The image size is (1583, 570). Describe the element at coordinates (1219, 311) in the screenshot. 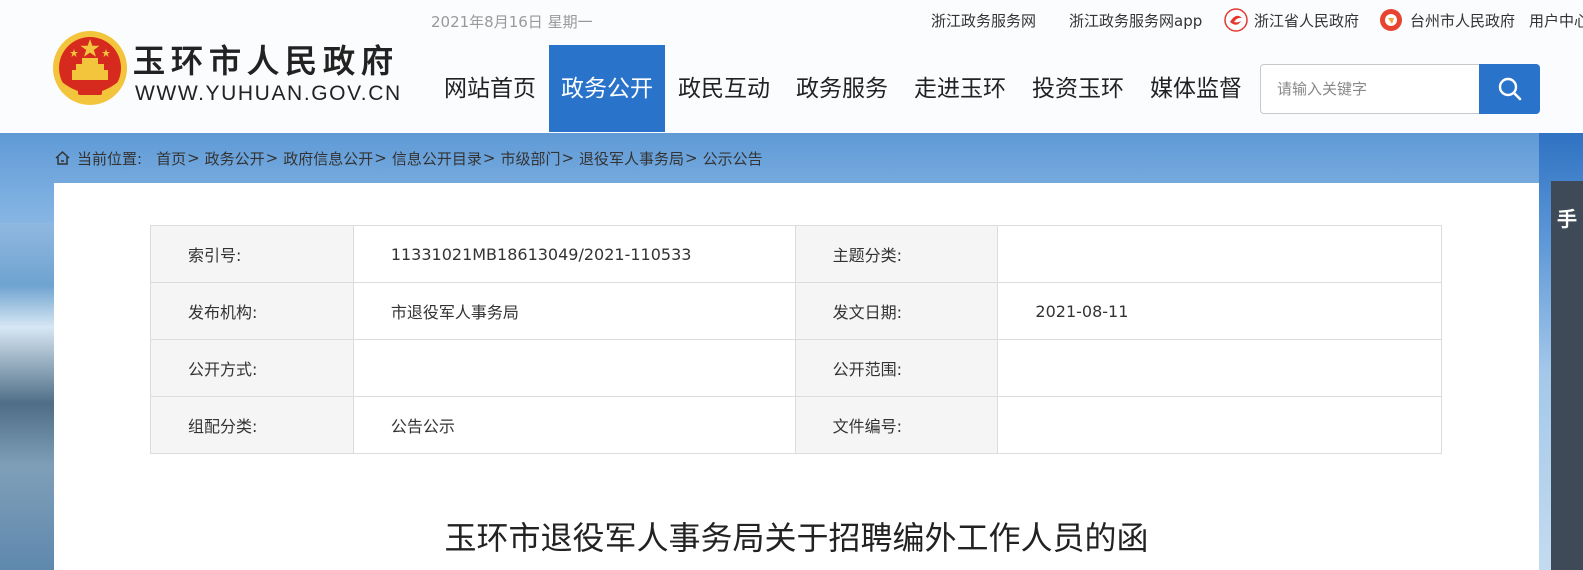

I see `meta-value-issue-date: 2021-08-11` at that location.